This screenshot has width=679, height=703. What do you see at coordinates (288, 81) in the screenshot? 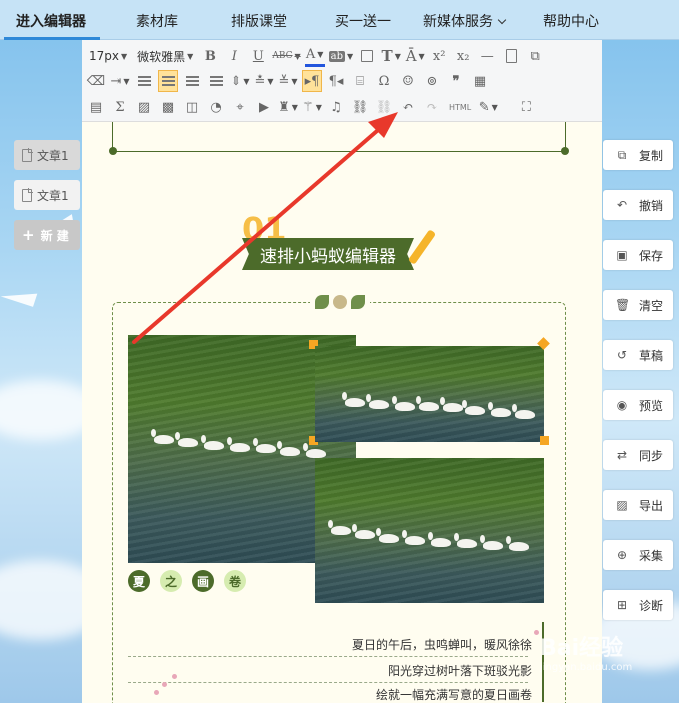
I see `paragraph-spacing-after-icon: ≚ ▼` at bounding box center [288, 81].